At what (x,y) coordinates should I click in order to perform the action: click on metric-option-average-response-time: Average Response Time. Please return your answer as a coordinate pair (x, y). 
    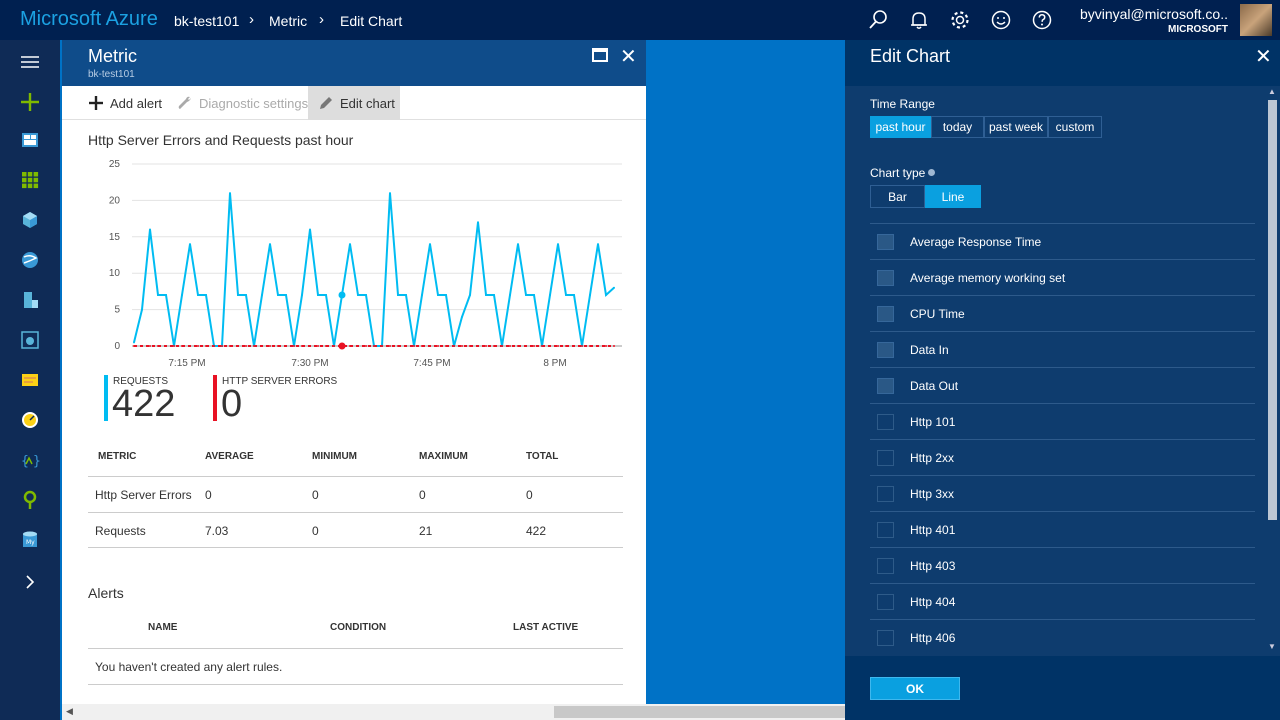
    Looking at the image, I should click on (1062, 241).